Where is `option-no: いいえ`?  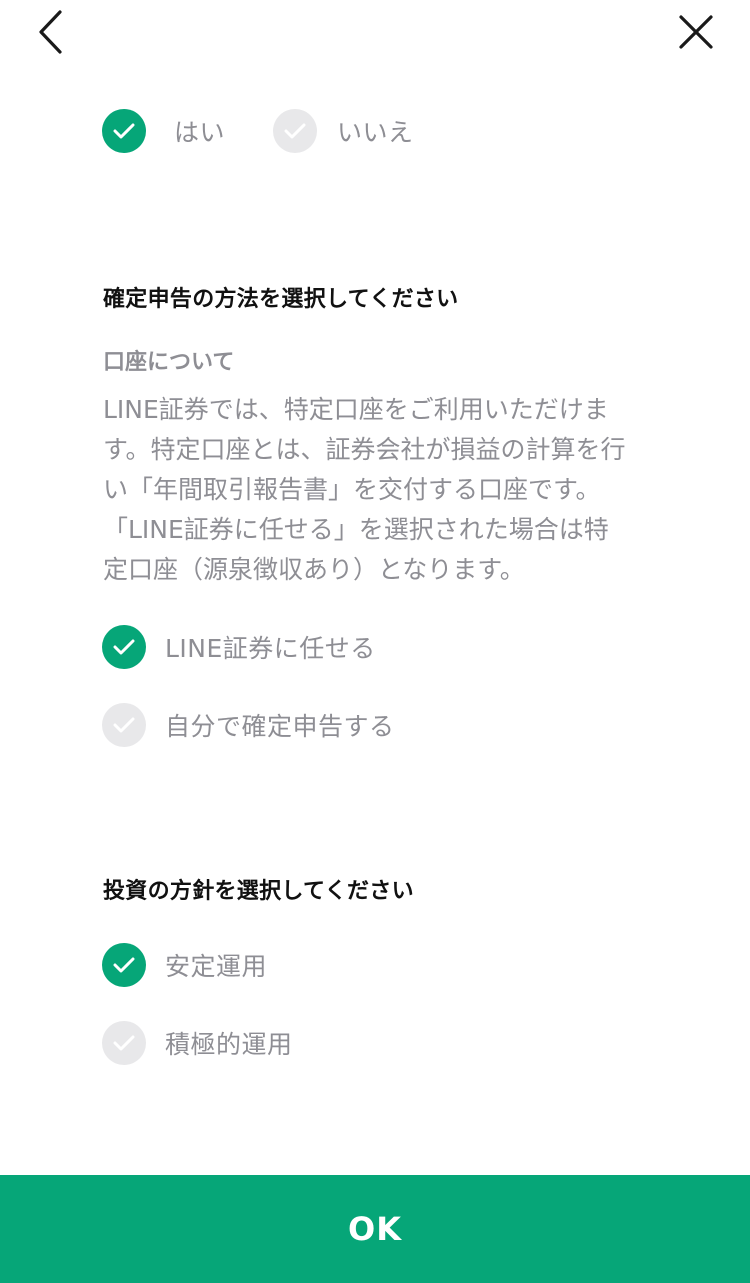 option-no: いいえ is located at coordinates (343, 131).